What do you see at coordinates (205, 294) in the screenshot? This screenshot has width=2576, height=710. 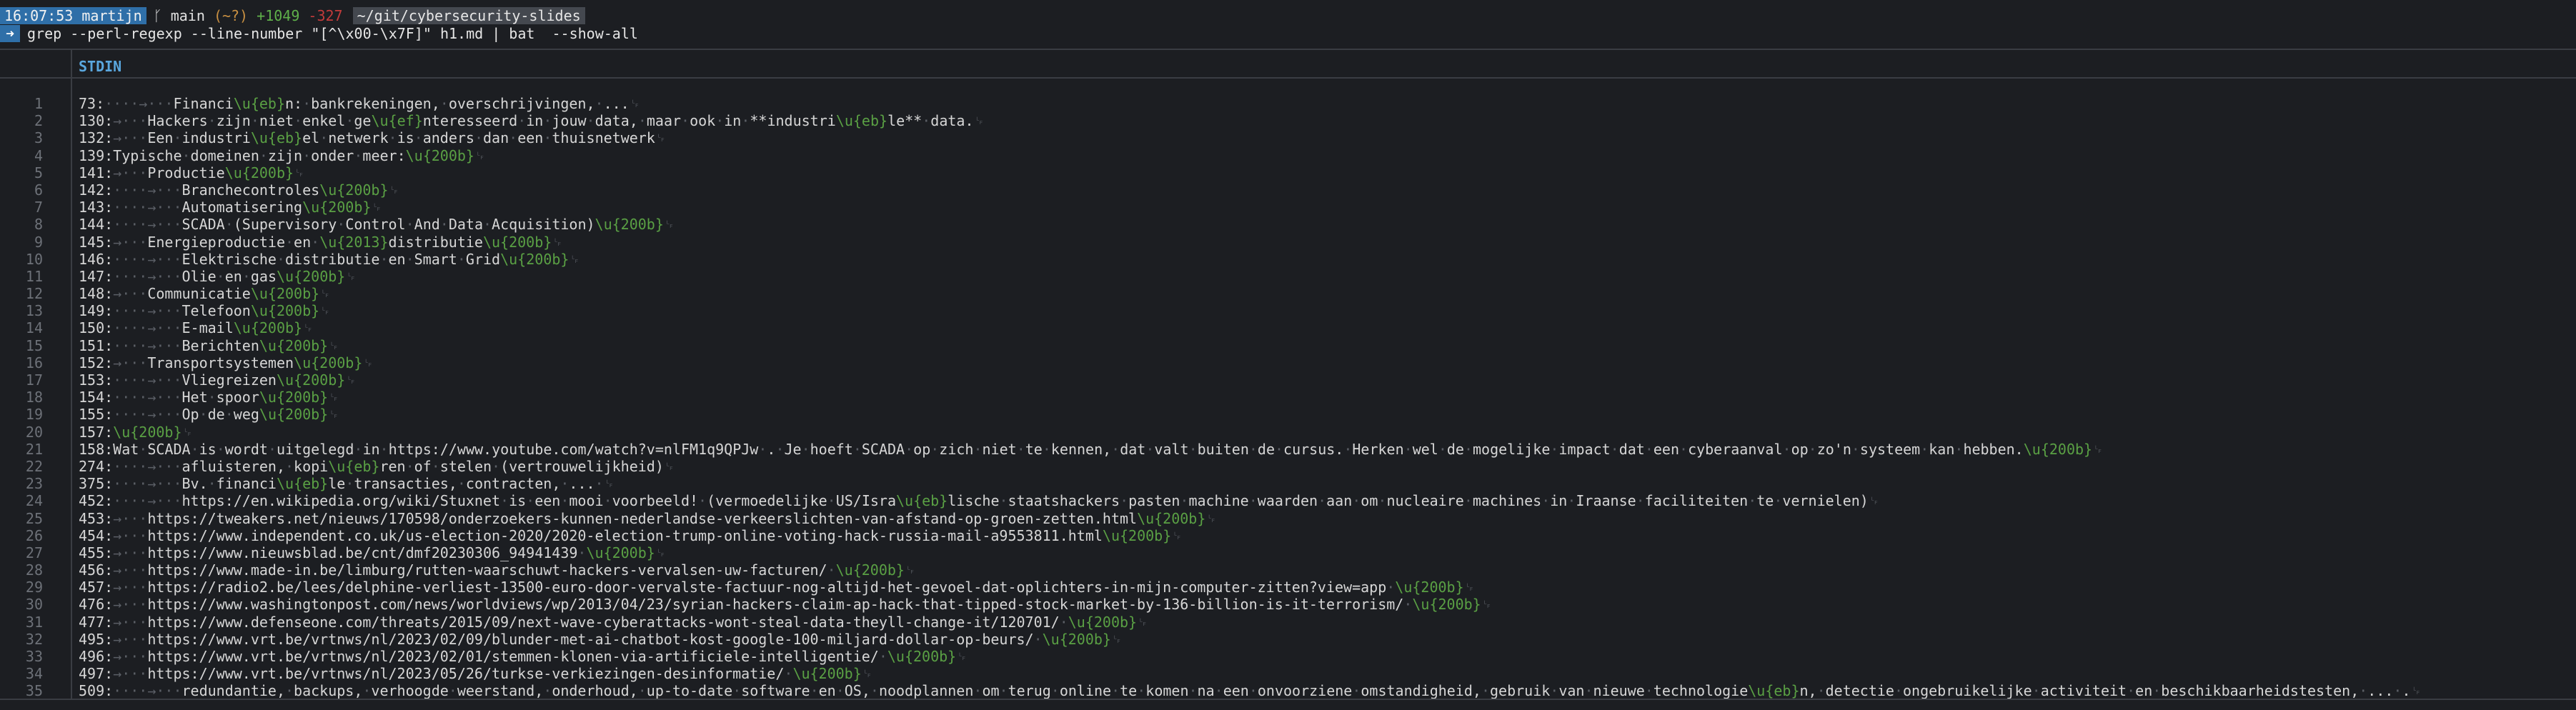 I see `line-content: 148:→···Communicatie\u{200b}␊` at bounding box center [205, 294].